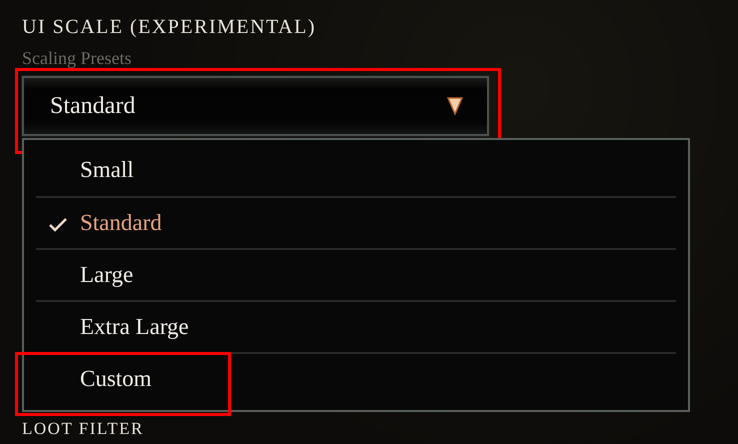 Image resolution: width=738 pixels, height=444 pixels. Describe the element at coordinates (255, 106) in the screenshot. I see `preset-dropdown: Standard` at that location.